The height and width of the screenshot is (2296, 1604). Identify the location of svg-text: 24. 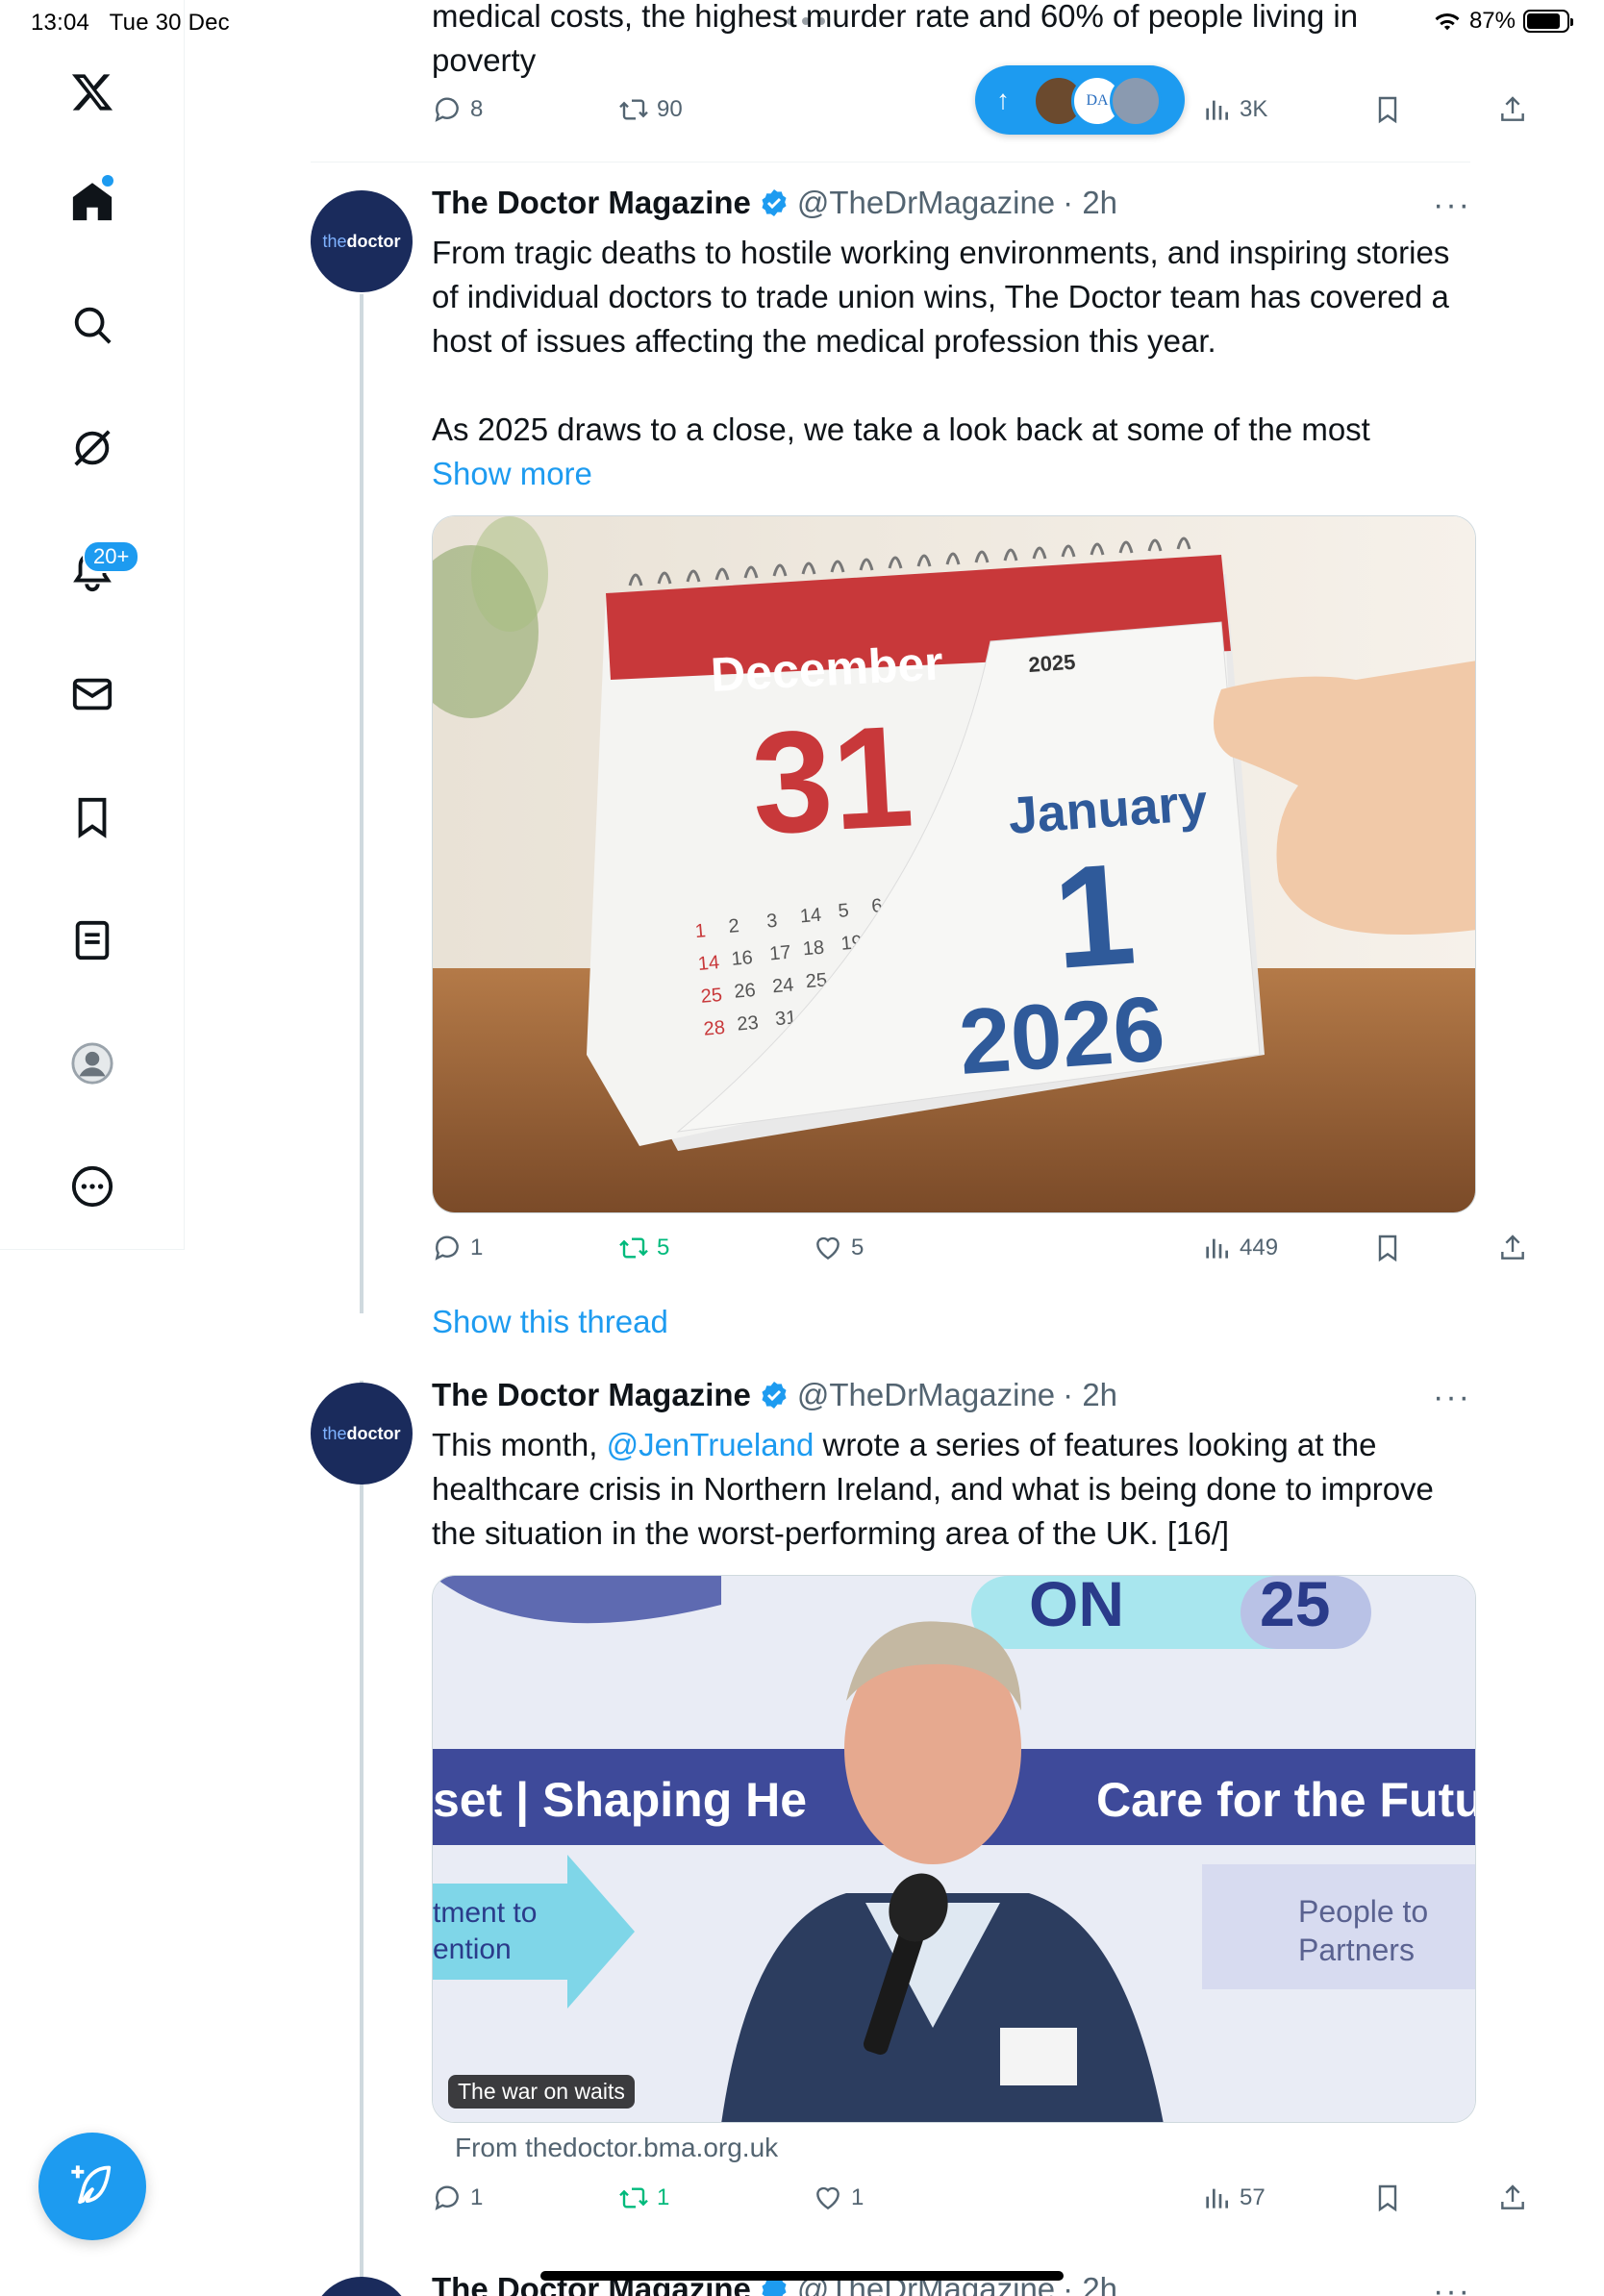
(782, 985).